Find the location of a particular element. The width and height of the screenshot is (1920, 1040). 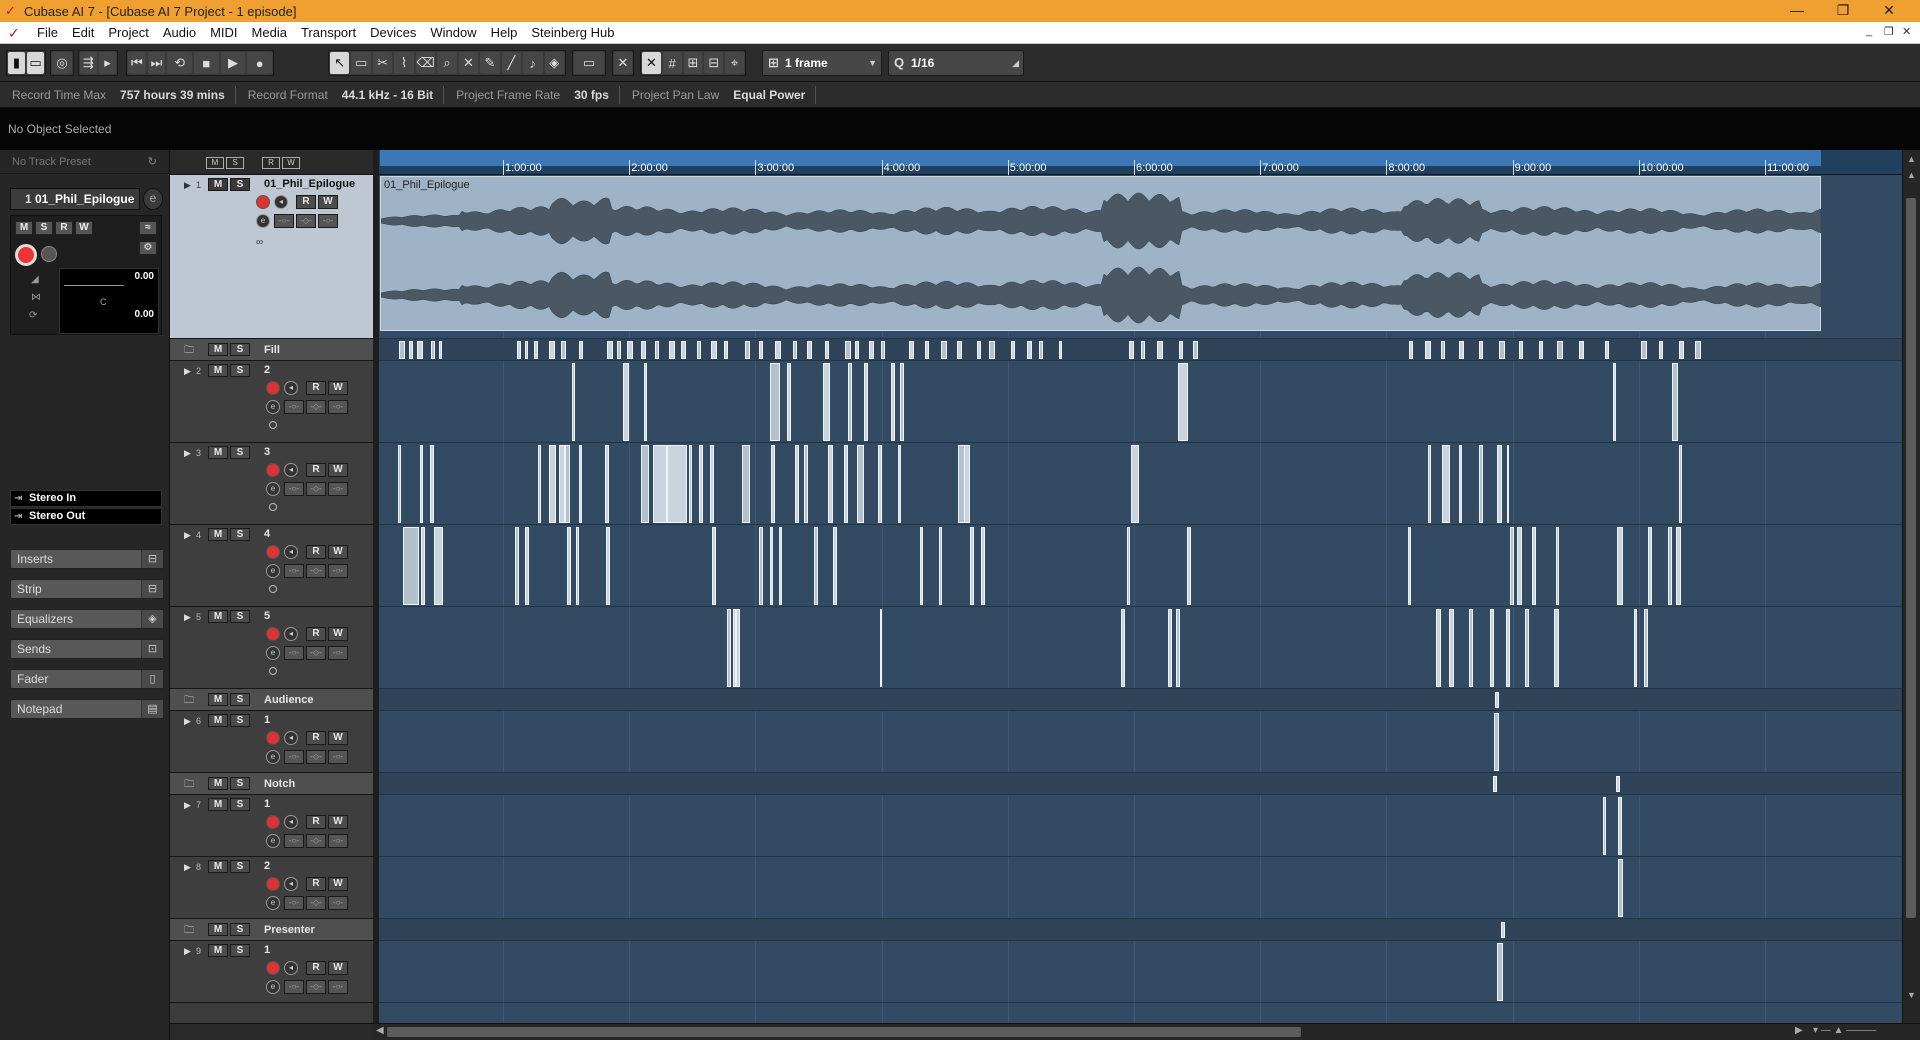

link-icon: ∞ is located at coordinates (259, 242).